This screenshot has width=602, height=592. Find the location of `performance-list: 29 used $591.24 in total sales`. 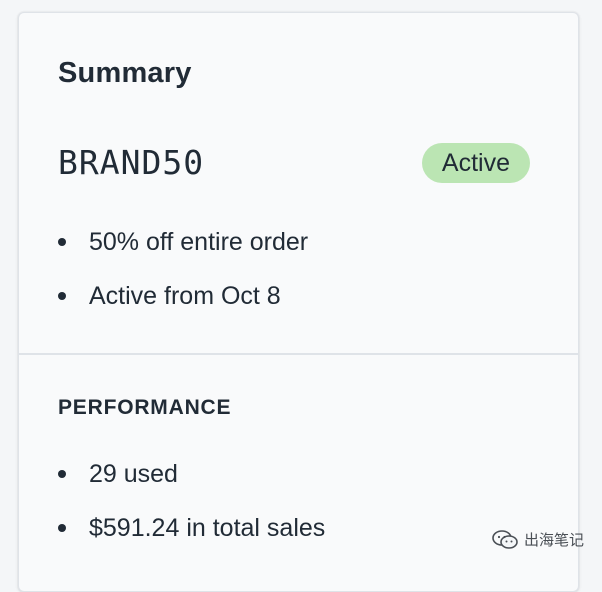

performance-list: 29 used $591.24 in total sales is located at coordinates (191, 501).